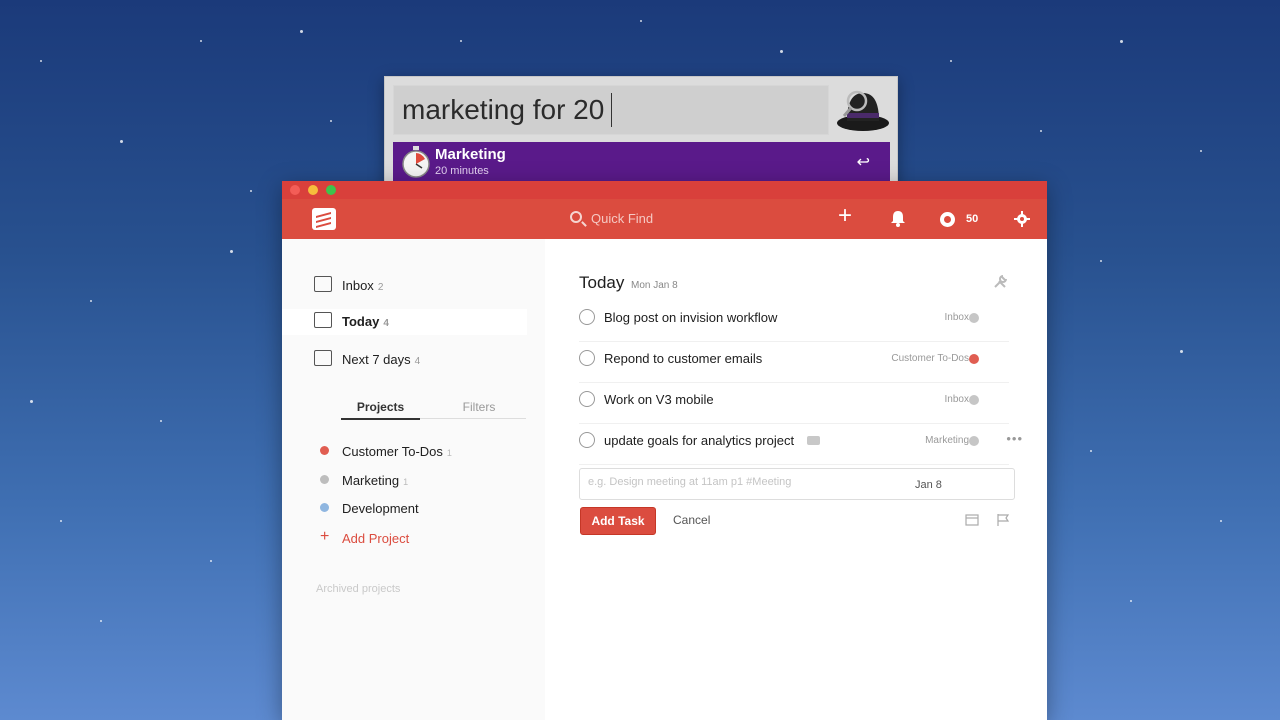 The height and width of the screenshot is (720, 1280). I want to click on task-content-input, so click(738, 482).